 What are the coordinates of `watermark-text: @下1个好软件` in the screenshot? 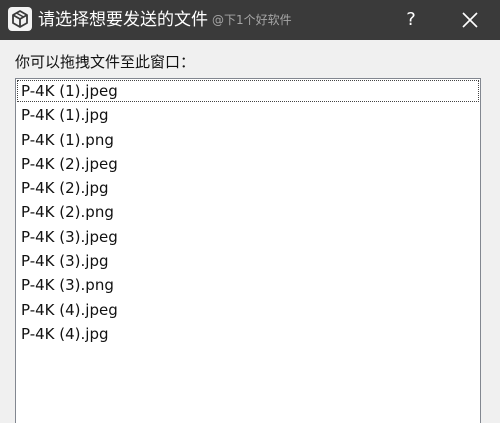 It's located at (252, 20).